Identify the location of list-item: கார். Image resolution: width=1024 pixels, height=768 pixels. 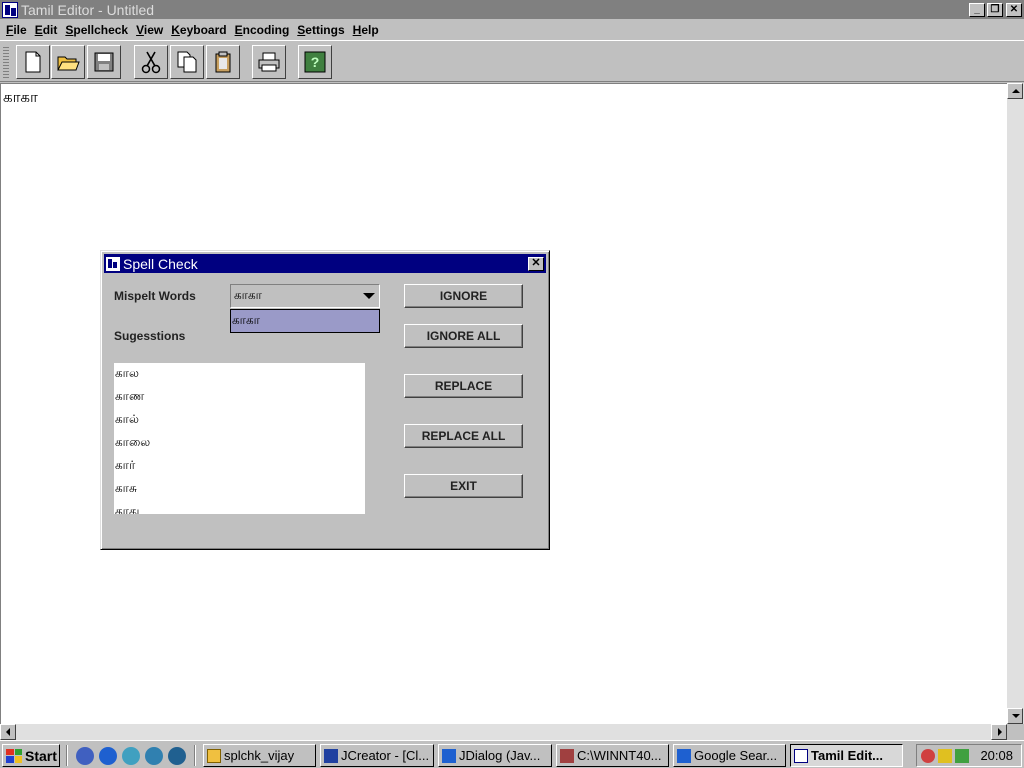
(125, 466).